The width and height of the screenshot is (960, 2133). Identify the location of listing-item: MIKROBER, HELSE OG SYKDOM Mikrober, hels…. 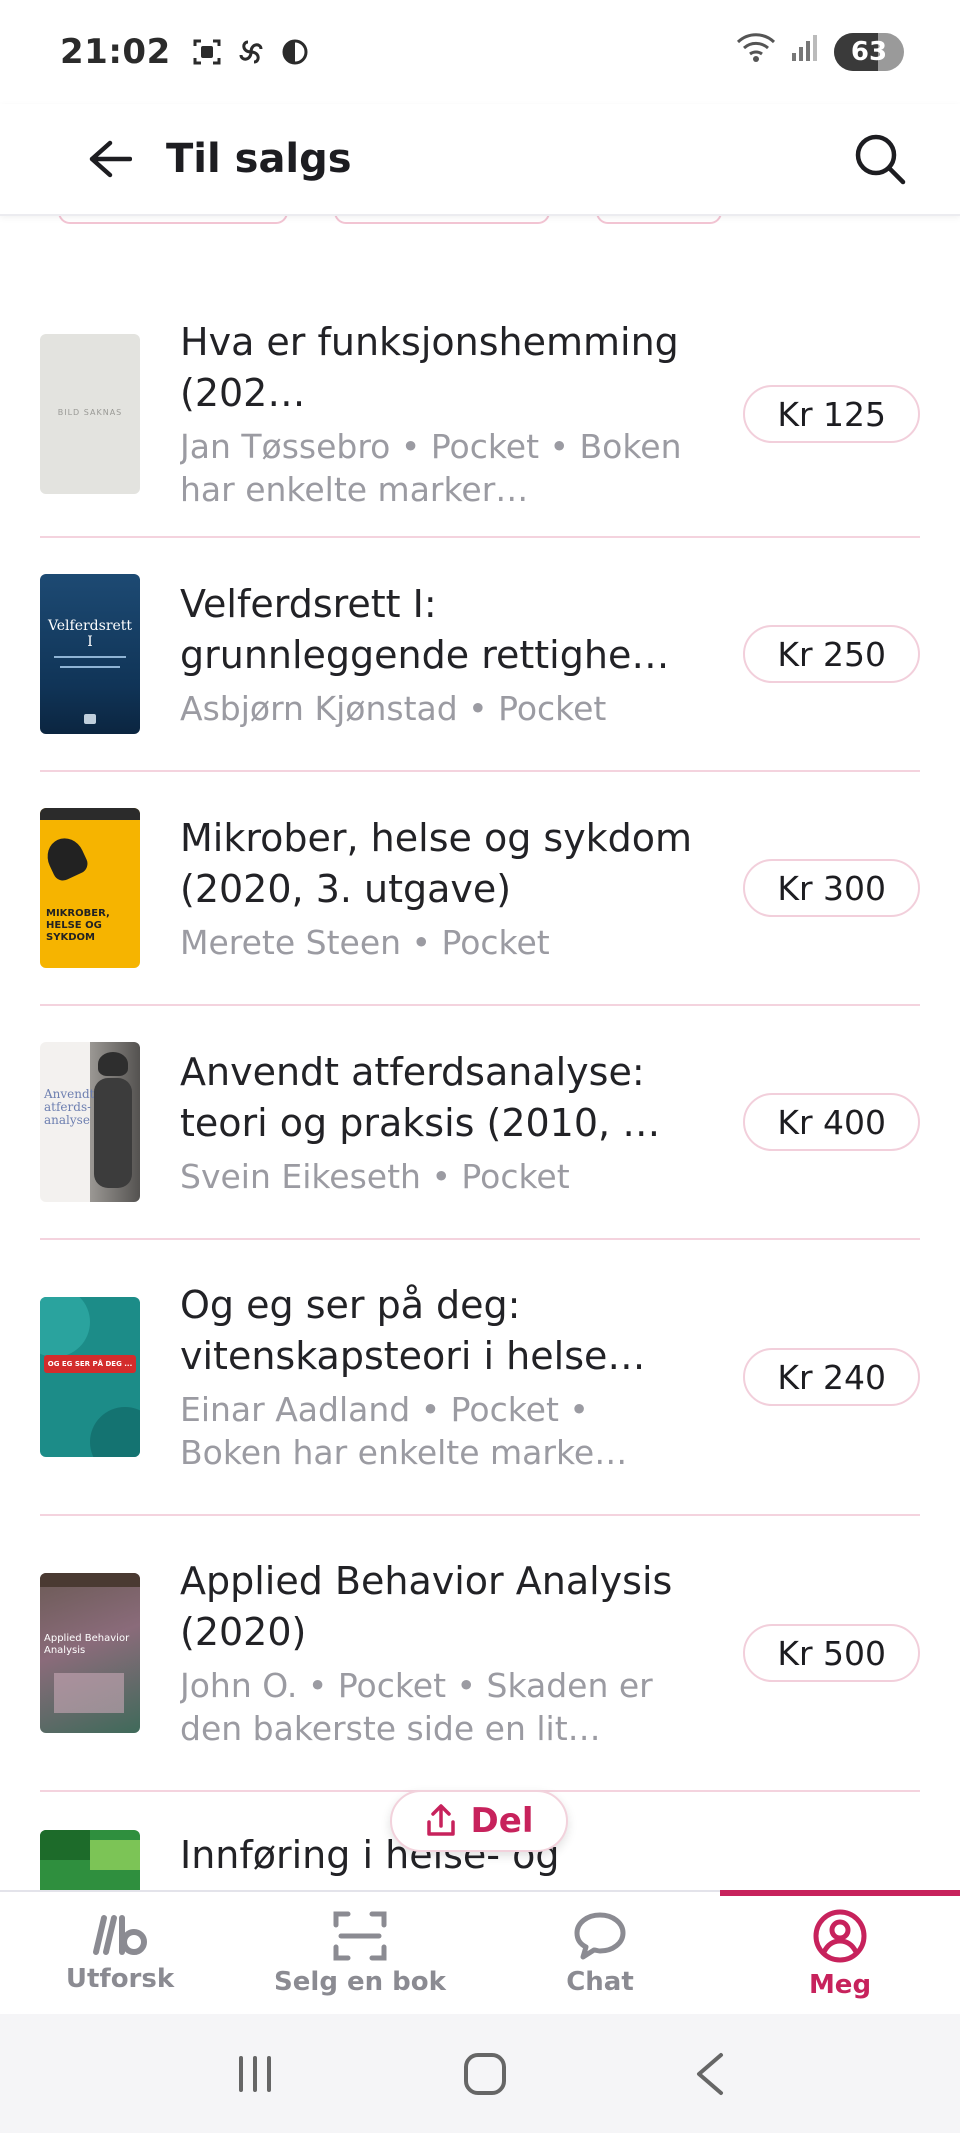
(480, 889).